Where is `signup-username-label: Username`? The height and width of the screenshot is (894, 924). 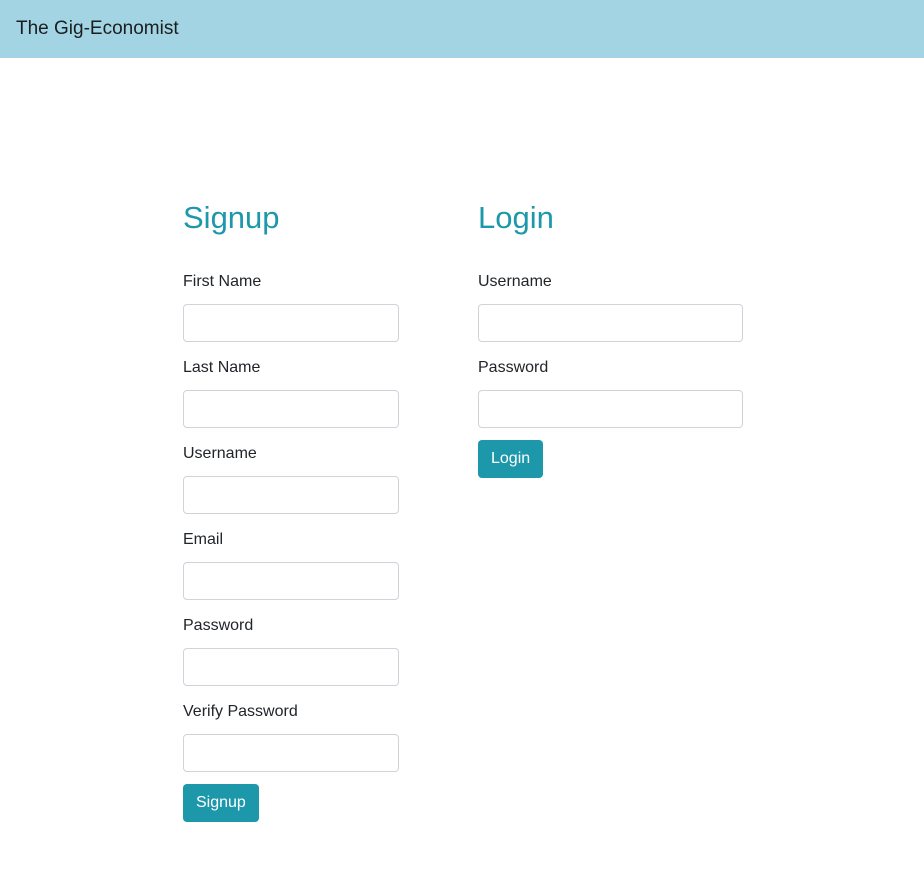
signup-username-label: Username is located at coordinates (220, 453).